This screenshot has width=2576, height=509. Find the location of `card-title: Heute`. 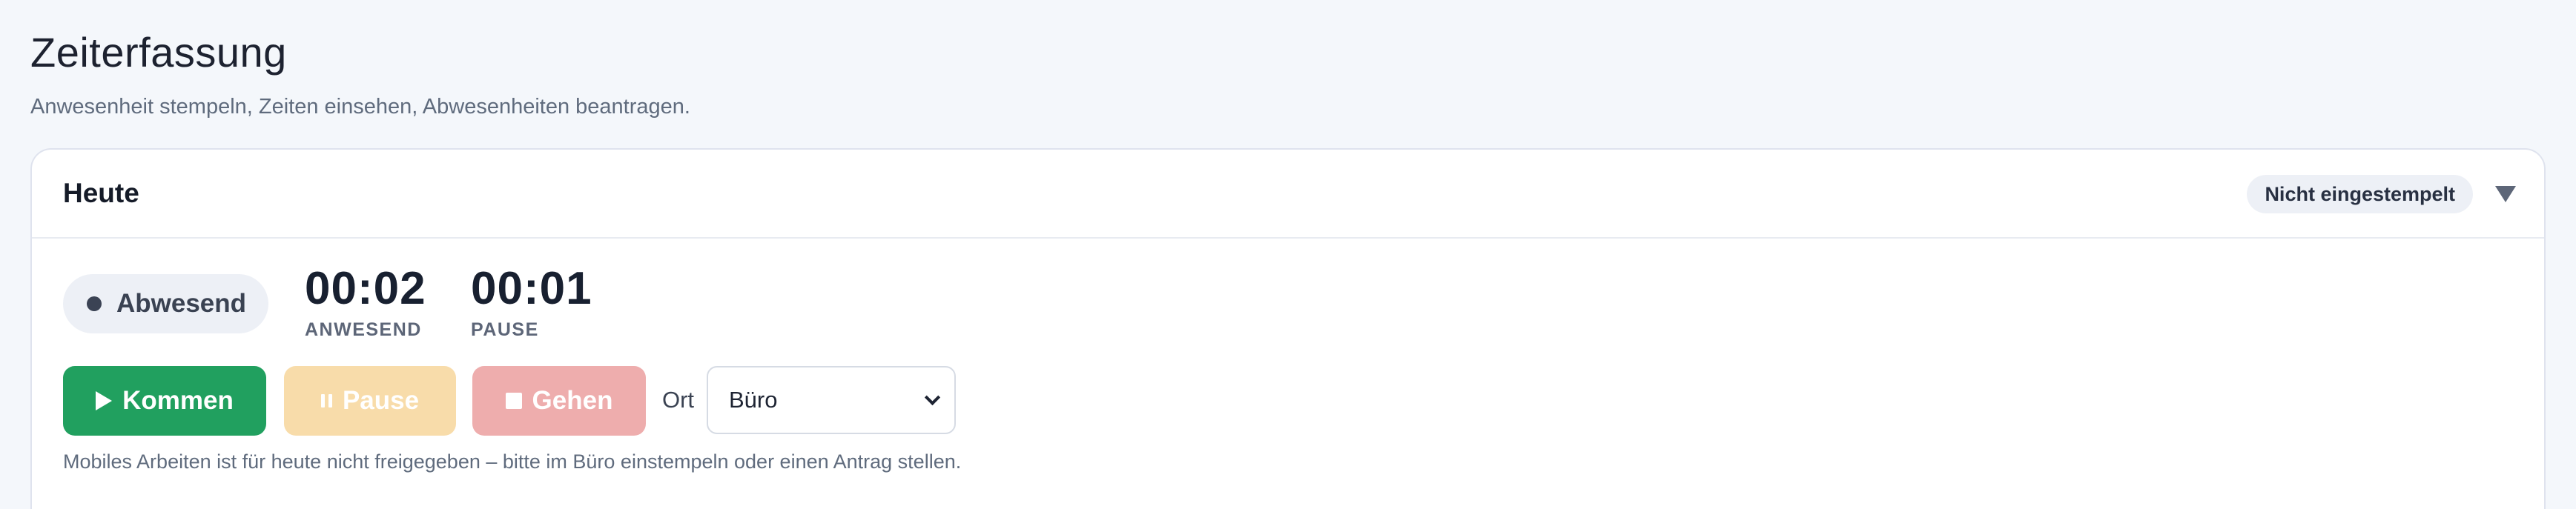

card-title: Heute is located at coordinates (101, 193).